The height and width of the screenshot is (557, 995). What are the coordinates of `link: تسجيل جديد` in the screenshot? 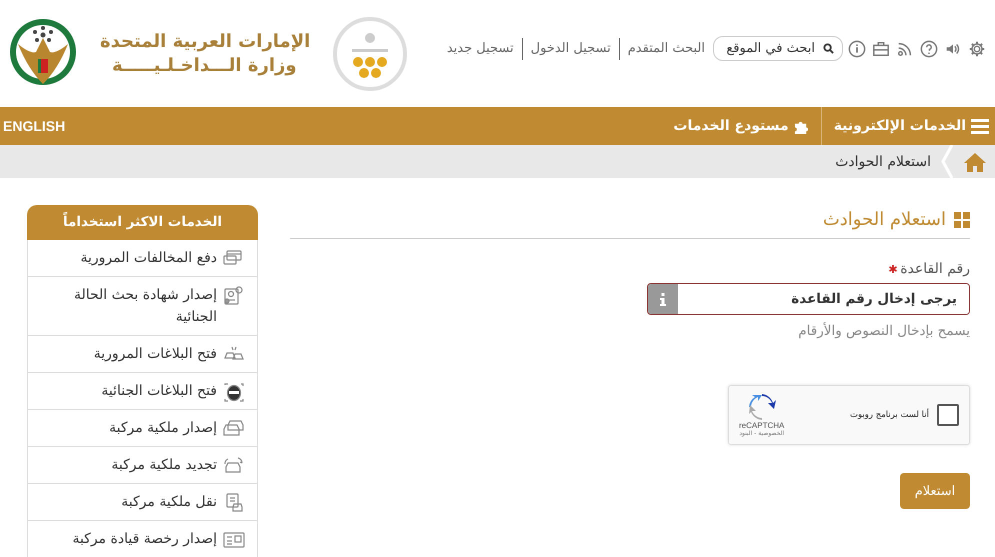 It's located at (480, 48).